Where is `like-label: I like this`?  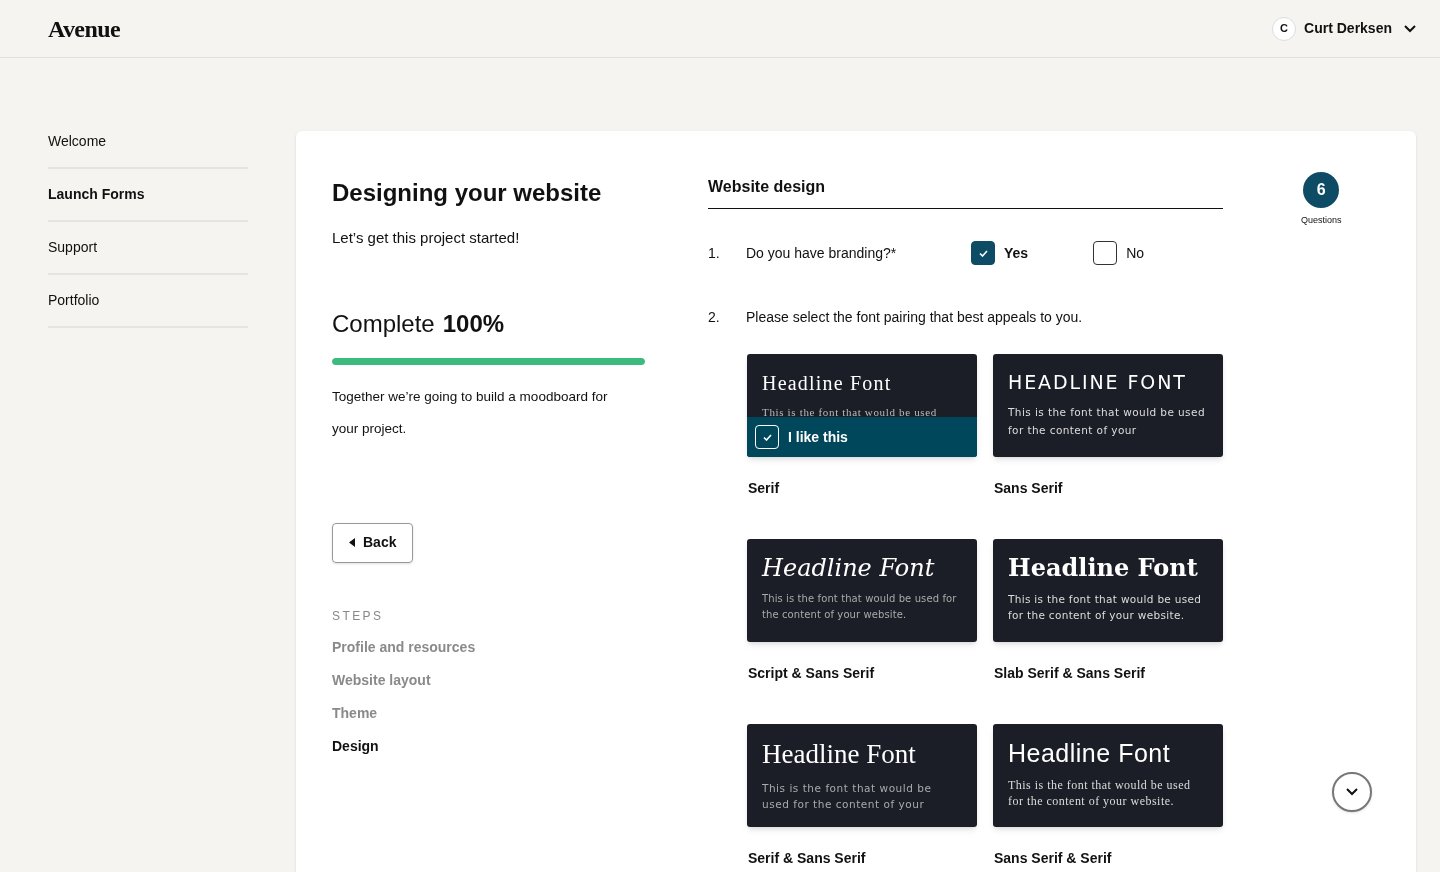
like-label: I like this is located at coordinates (818, 437).